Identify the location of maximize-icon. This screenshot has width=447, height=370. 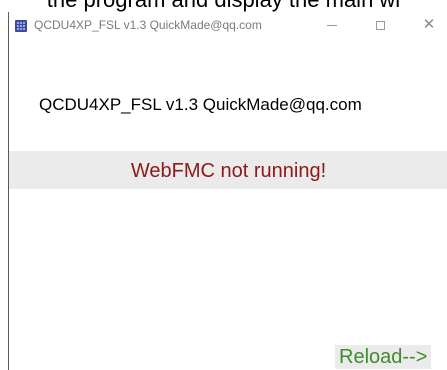
(380, 26).